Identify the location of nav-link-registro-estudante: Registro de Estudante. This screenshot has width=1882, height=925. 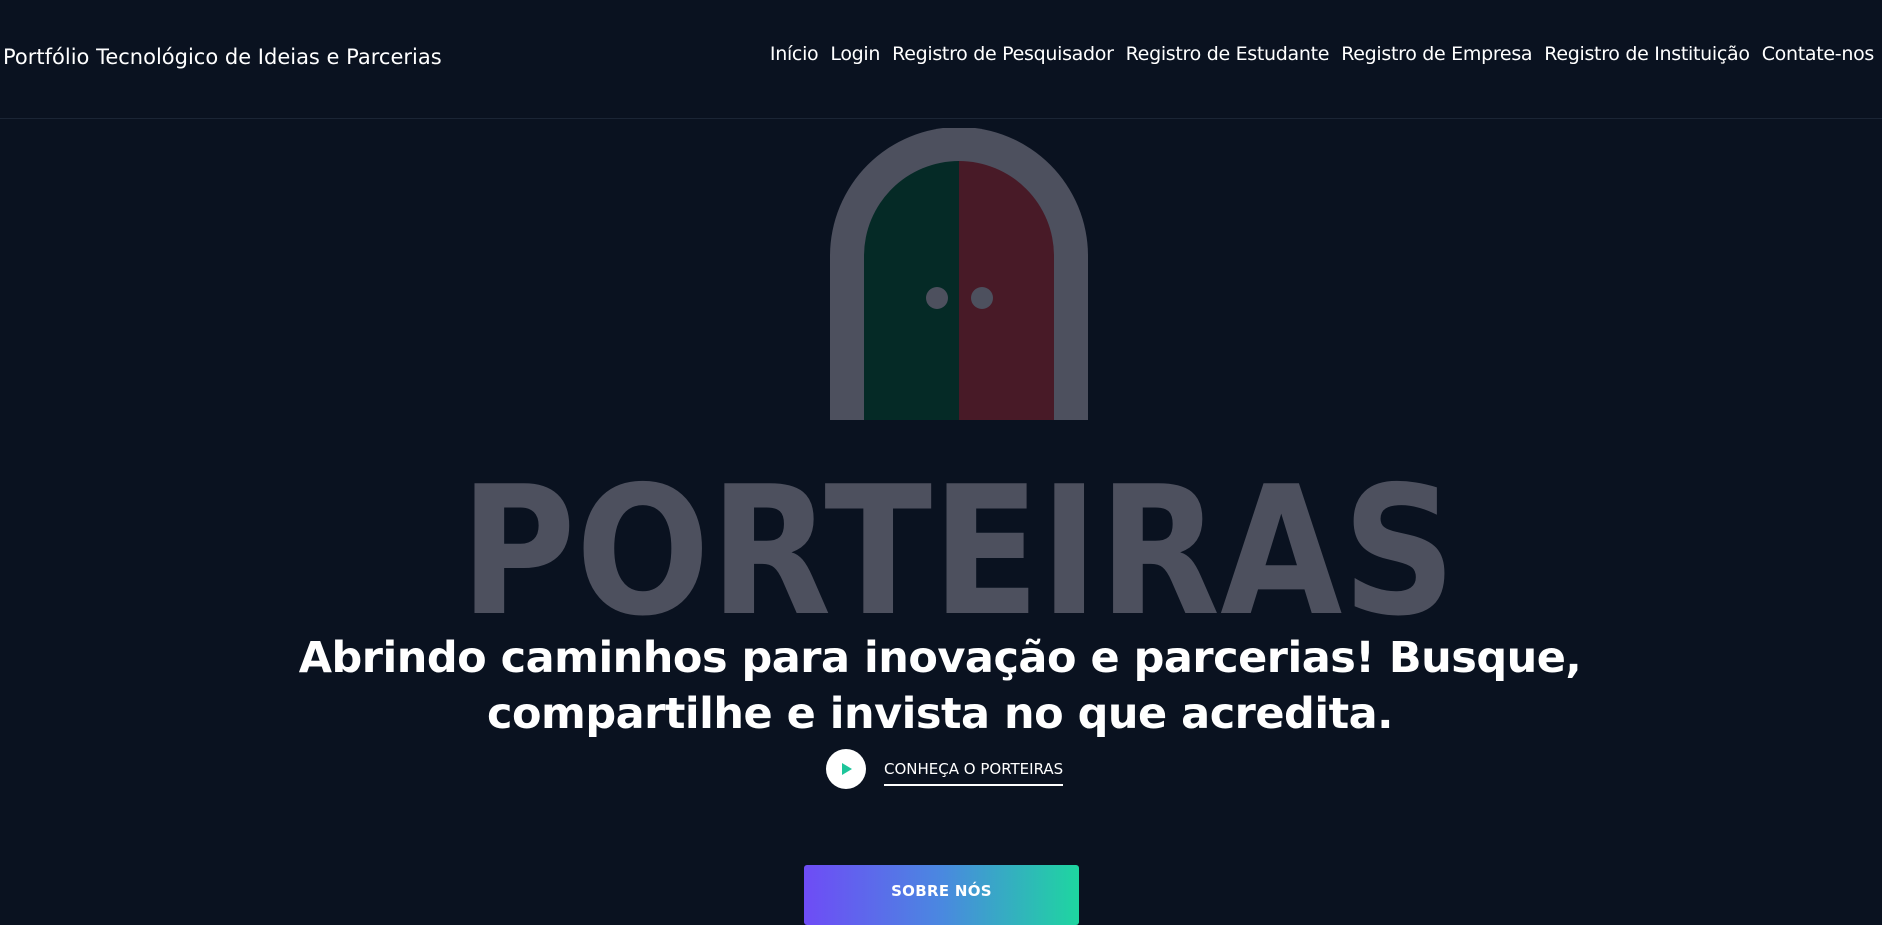
(1228, 54).